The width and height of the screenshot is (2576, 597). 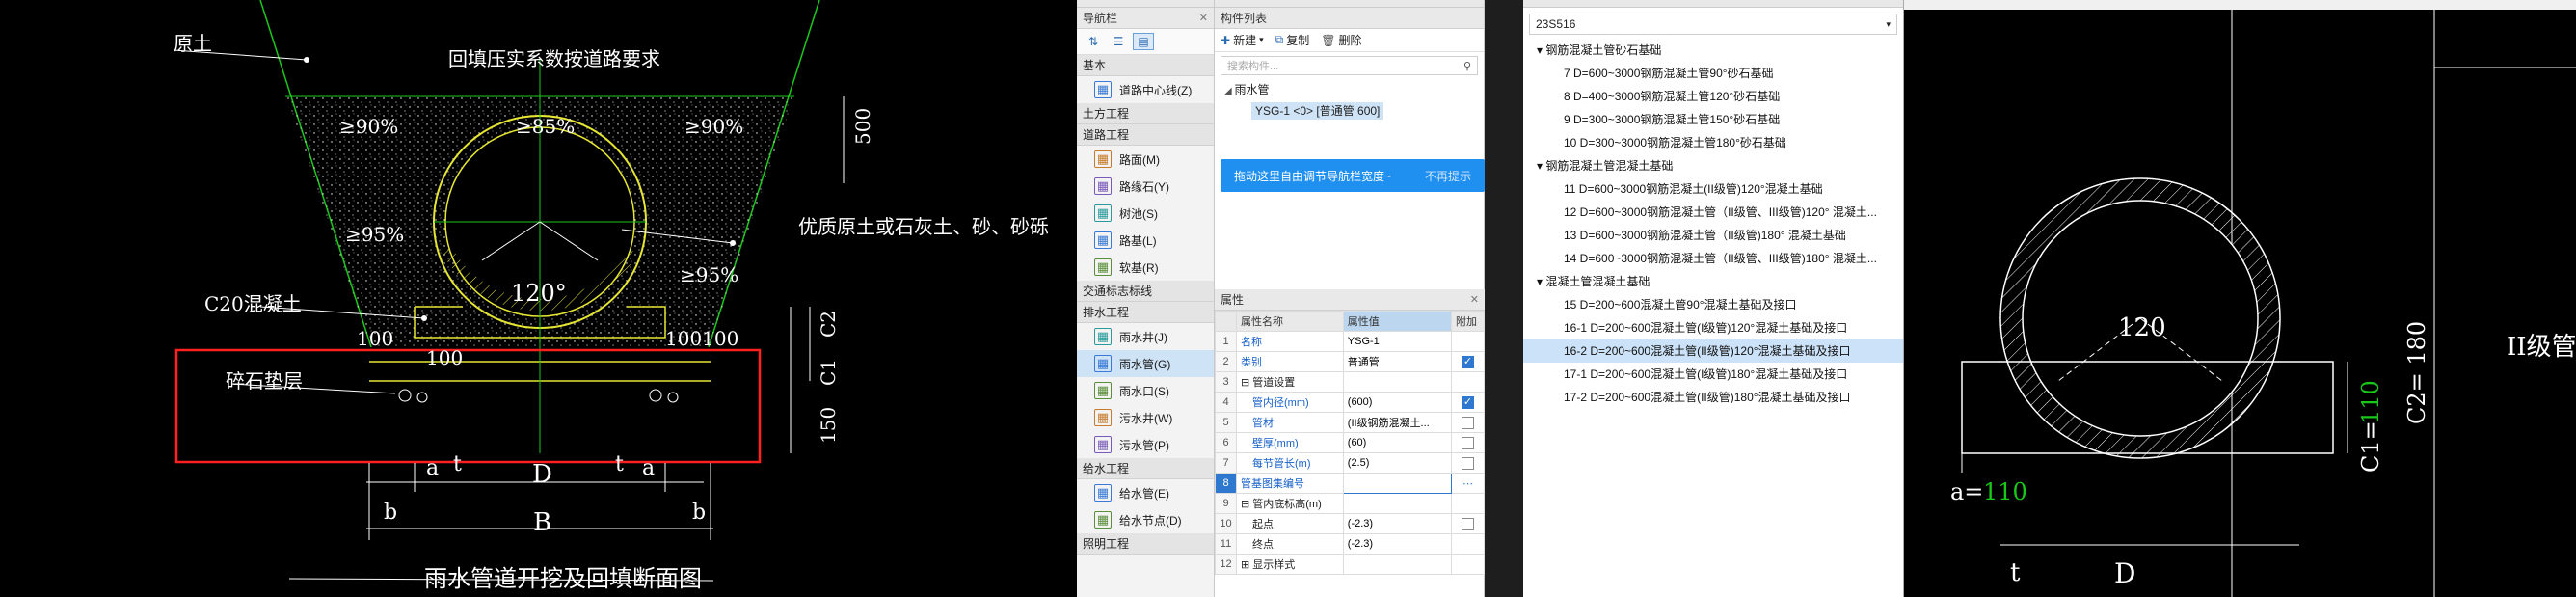 I want to click on resize-tip-banner: 拖动这里自由调节导航栏宽度~ 不再提示, so click(x=1353, y=176).